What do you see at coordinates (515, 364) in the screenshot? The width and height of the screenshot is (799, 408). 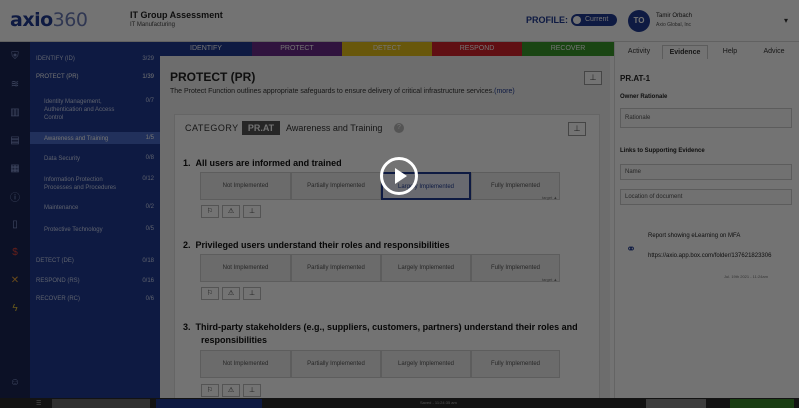 I see `option-fully-implemented: Fully Implemented` at bounding box center [515, 364].